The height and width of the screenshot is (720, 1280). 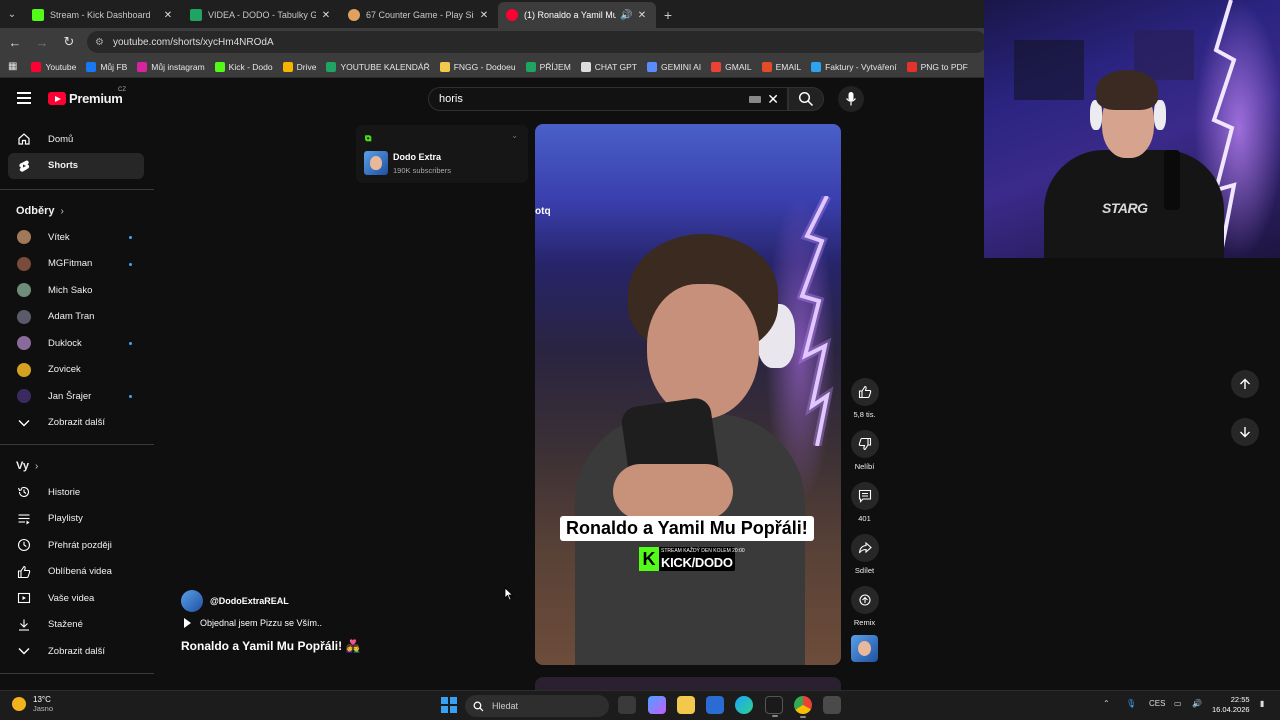 What do you see at coordinates (77, 466) in the screenshot?
I see `you-heading: Vy ›` at bounding box center [77, 466].